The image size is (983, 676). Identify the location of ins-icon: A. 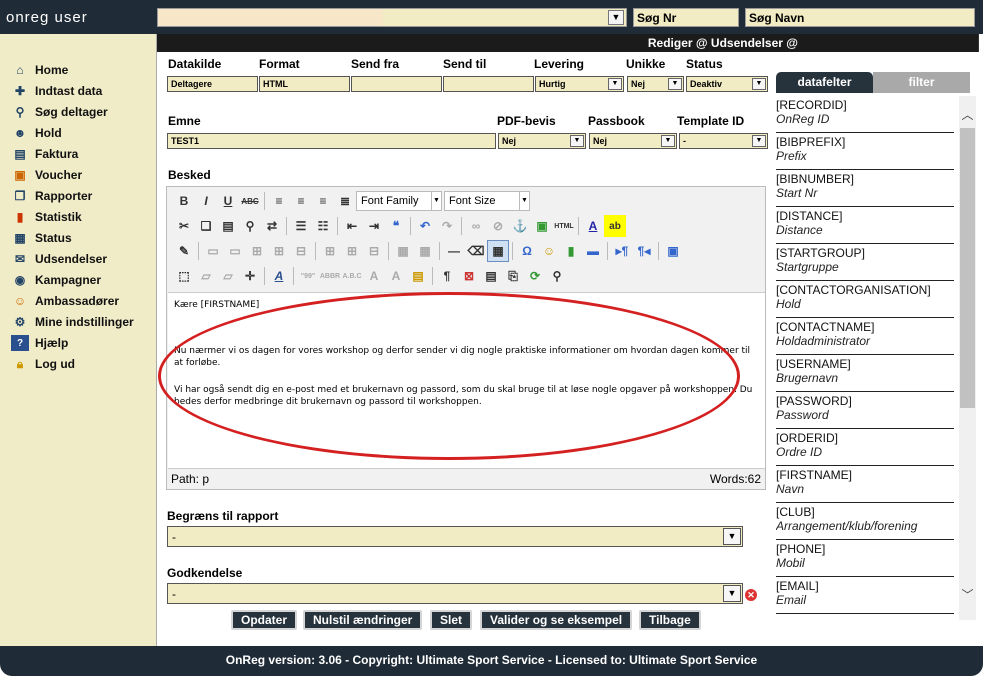
(396, 276).